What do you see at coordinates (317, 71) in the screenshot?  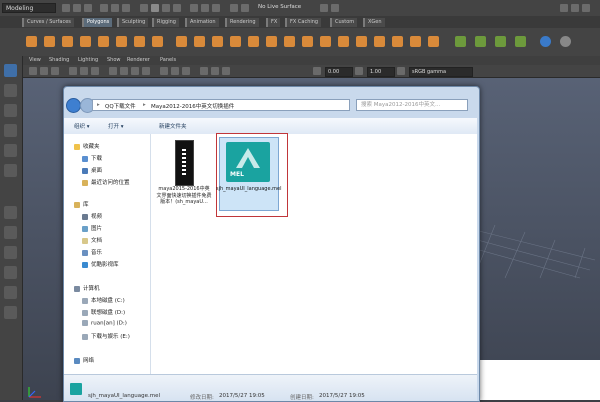 I see `exposure-icon` at bounding box center [317, 71].